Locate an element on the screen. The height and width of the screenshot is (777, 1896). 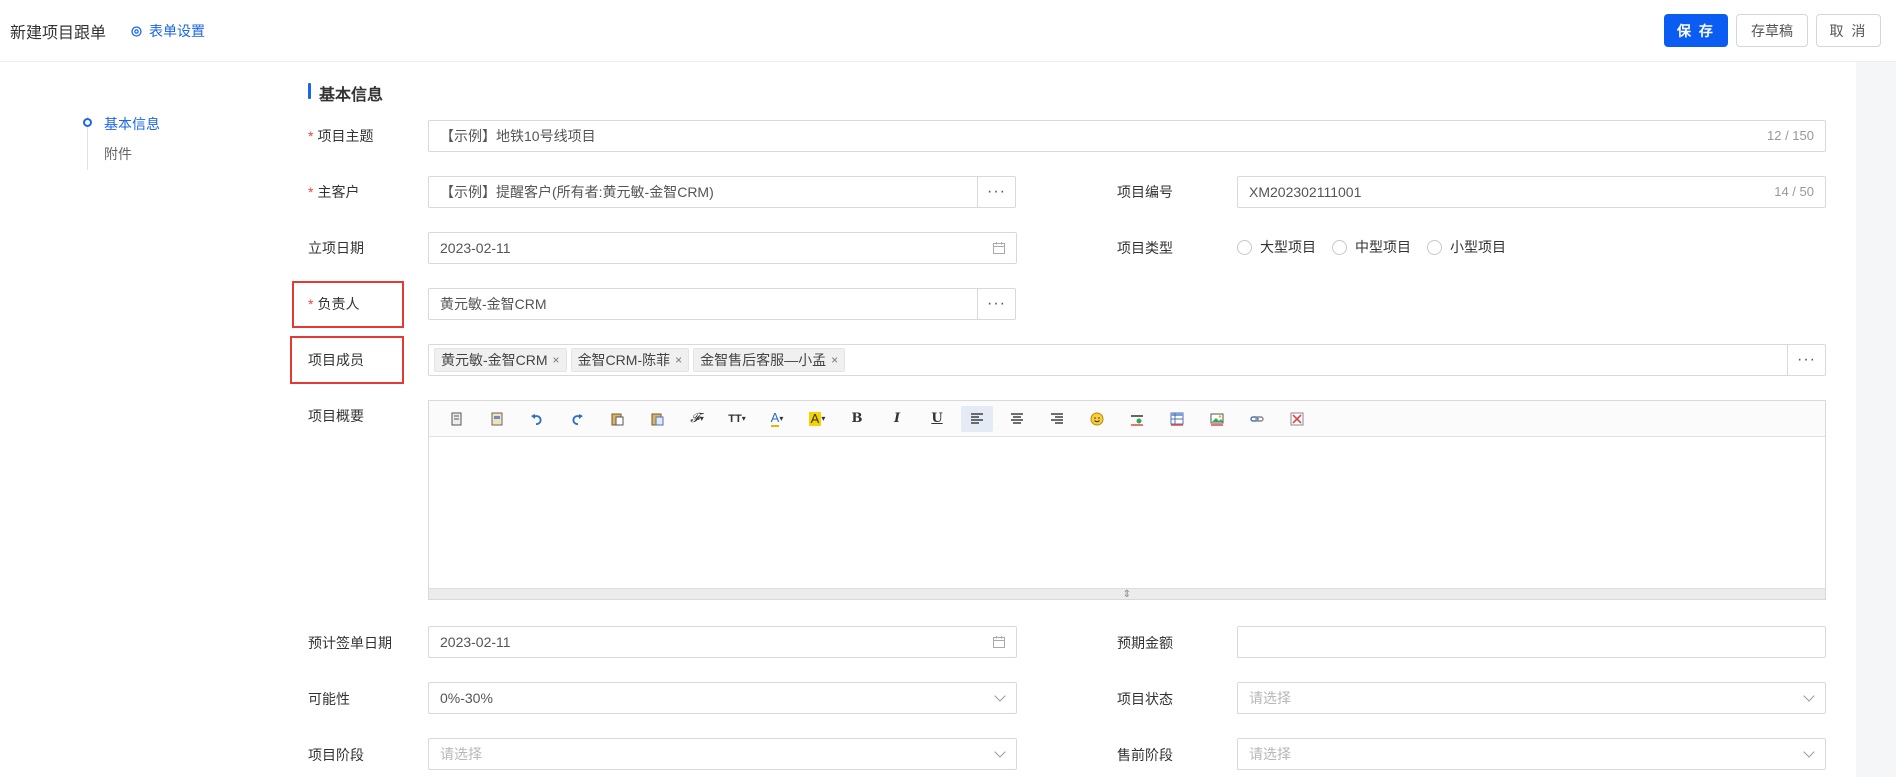
subject-input: 【示例】地铁10号线项目 12 / 150 is located at coordinates (1127, 136).